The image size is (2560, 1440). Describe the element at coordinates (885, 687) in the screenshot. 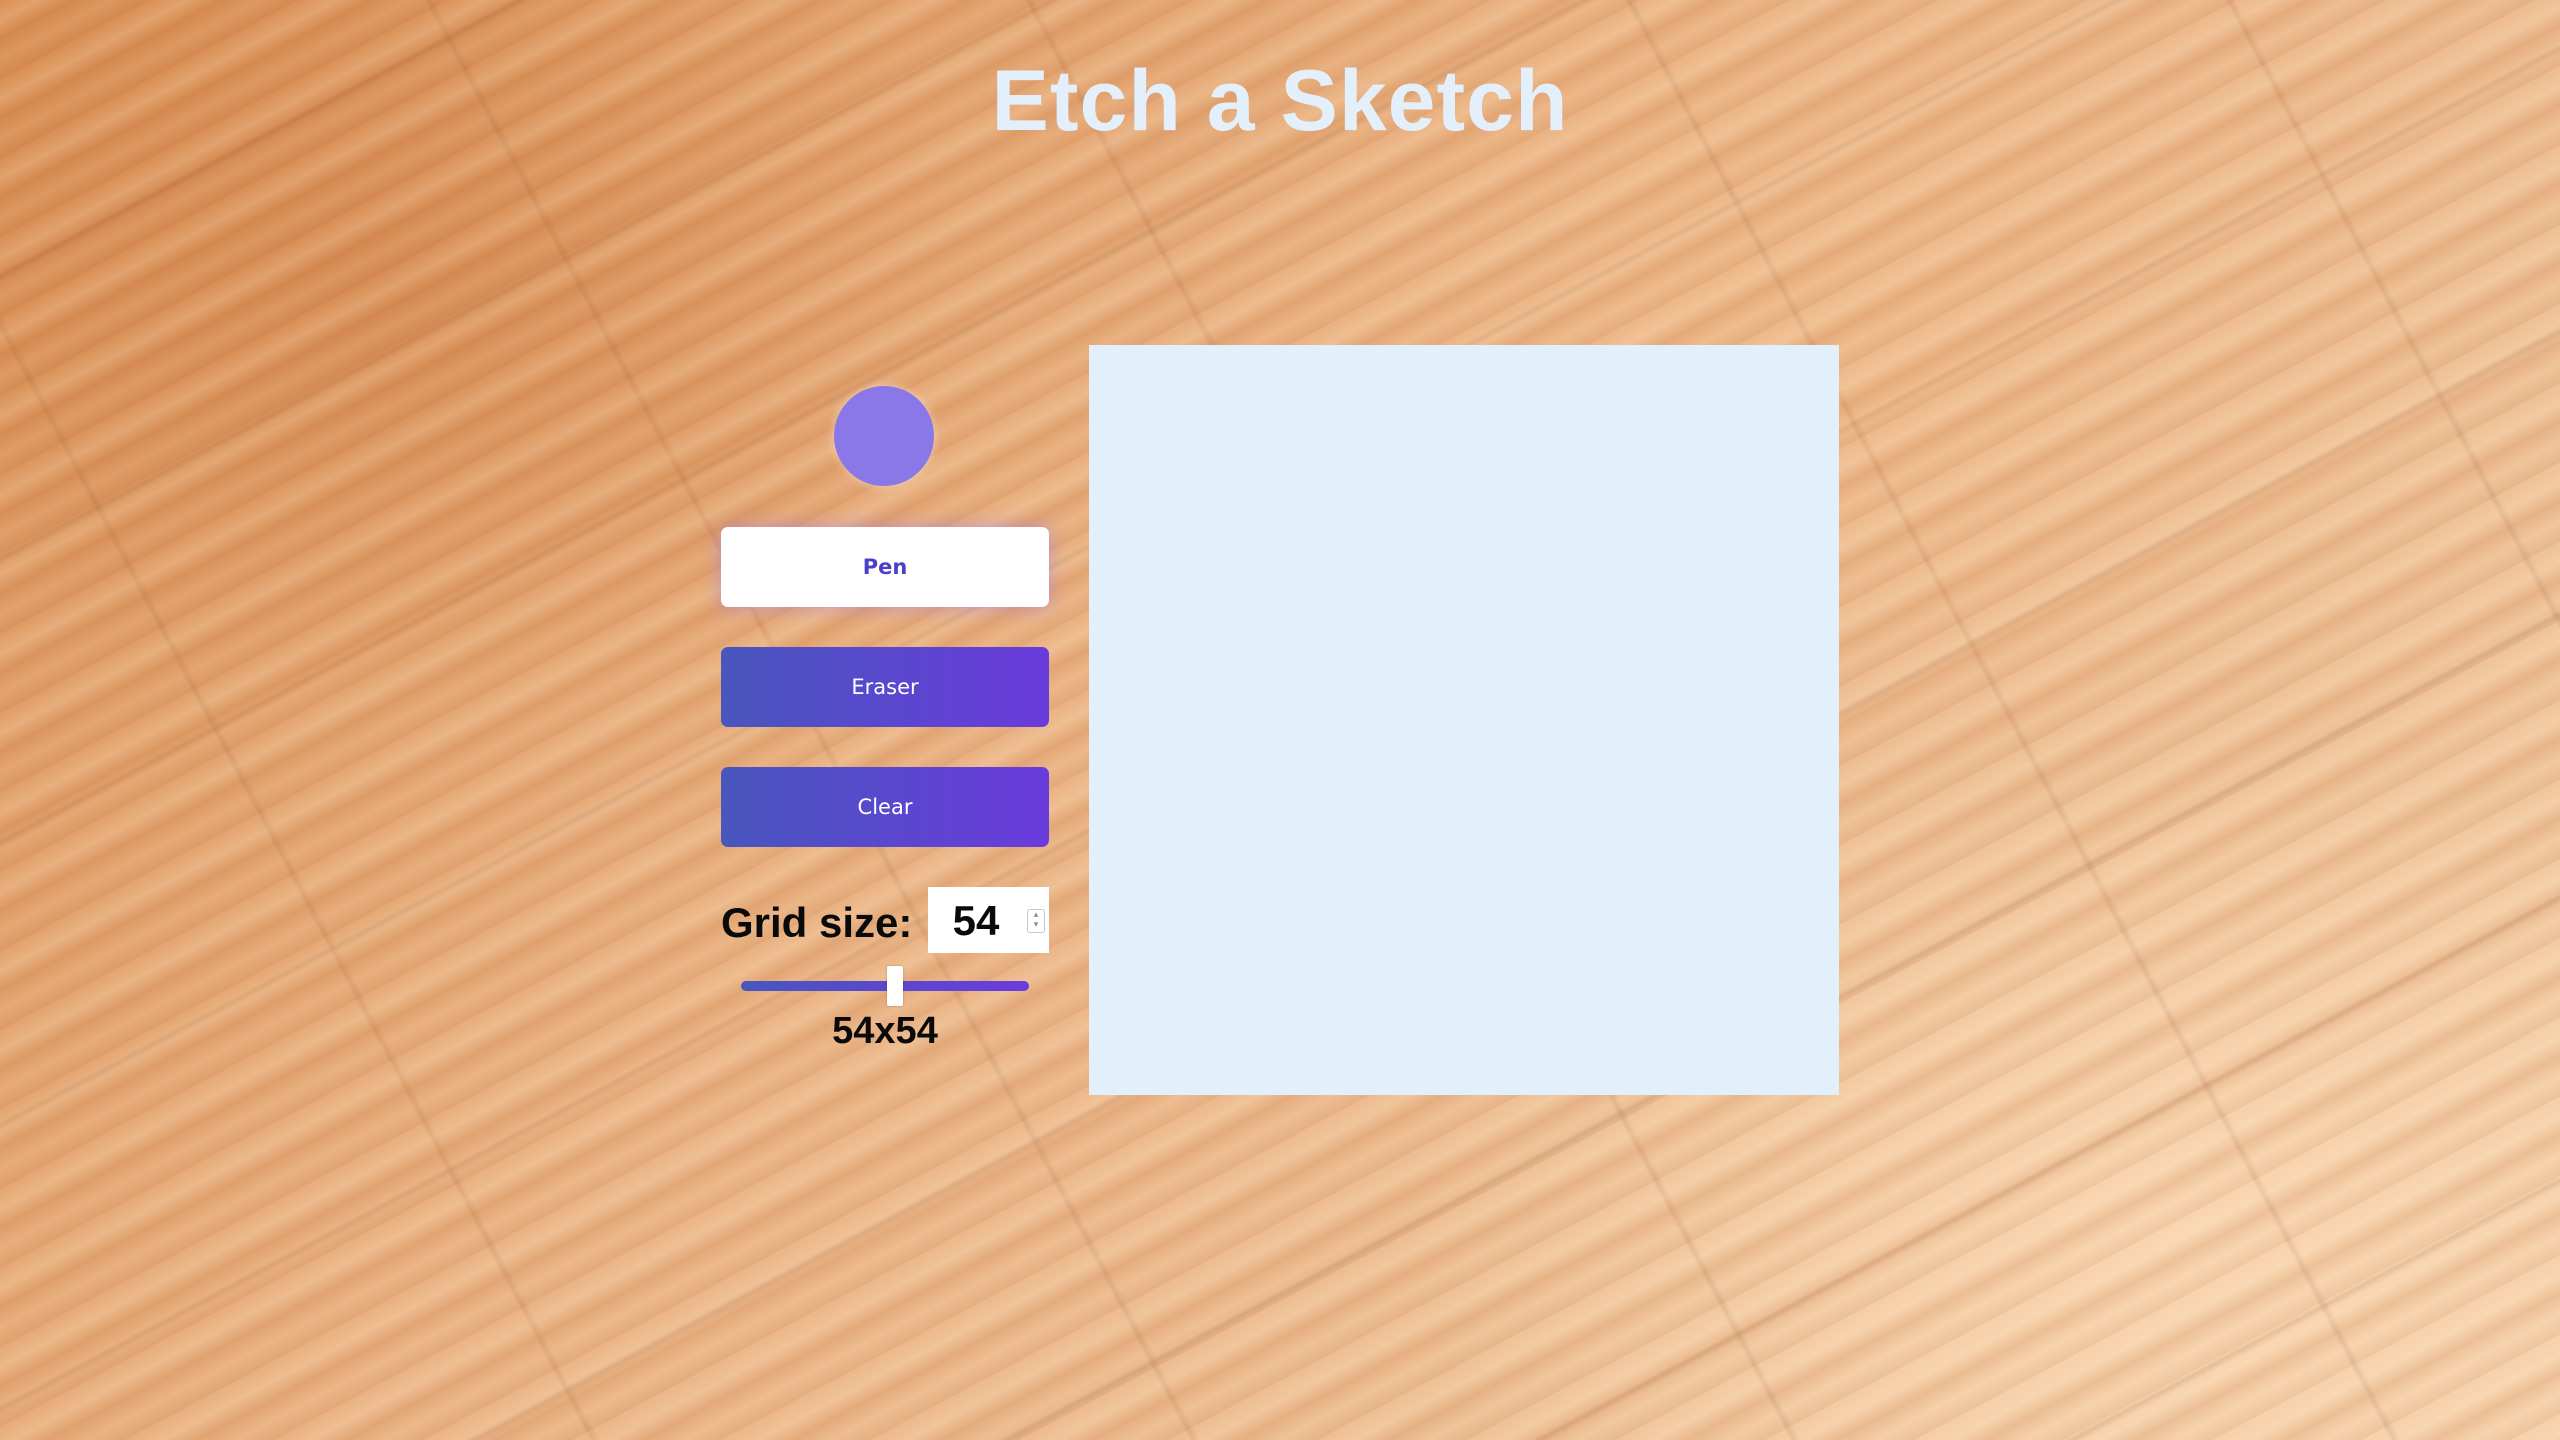

I see `eraser-button: Eraser` at that location.